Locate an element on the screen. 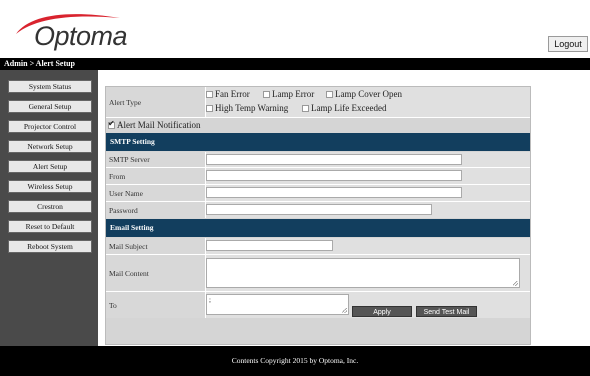 This screenshot has width=590, height=376. to-textarea: ; is located at coordinates (277, 304).